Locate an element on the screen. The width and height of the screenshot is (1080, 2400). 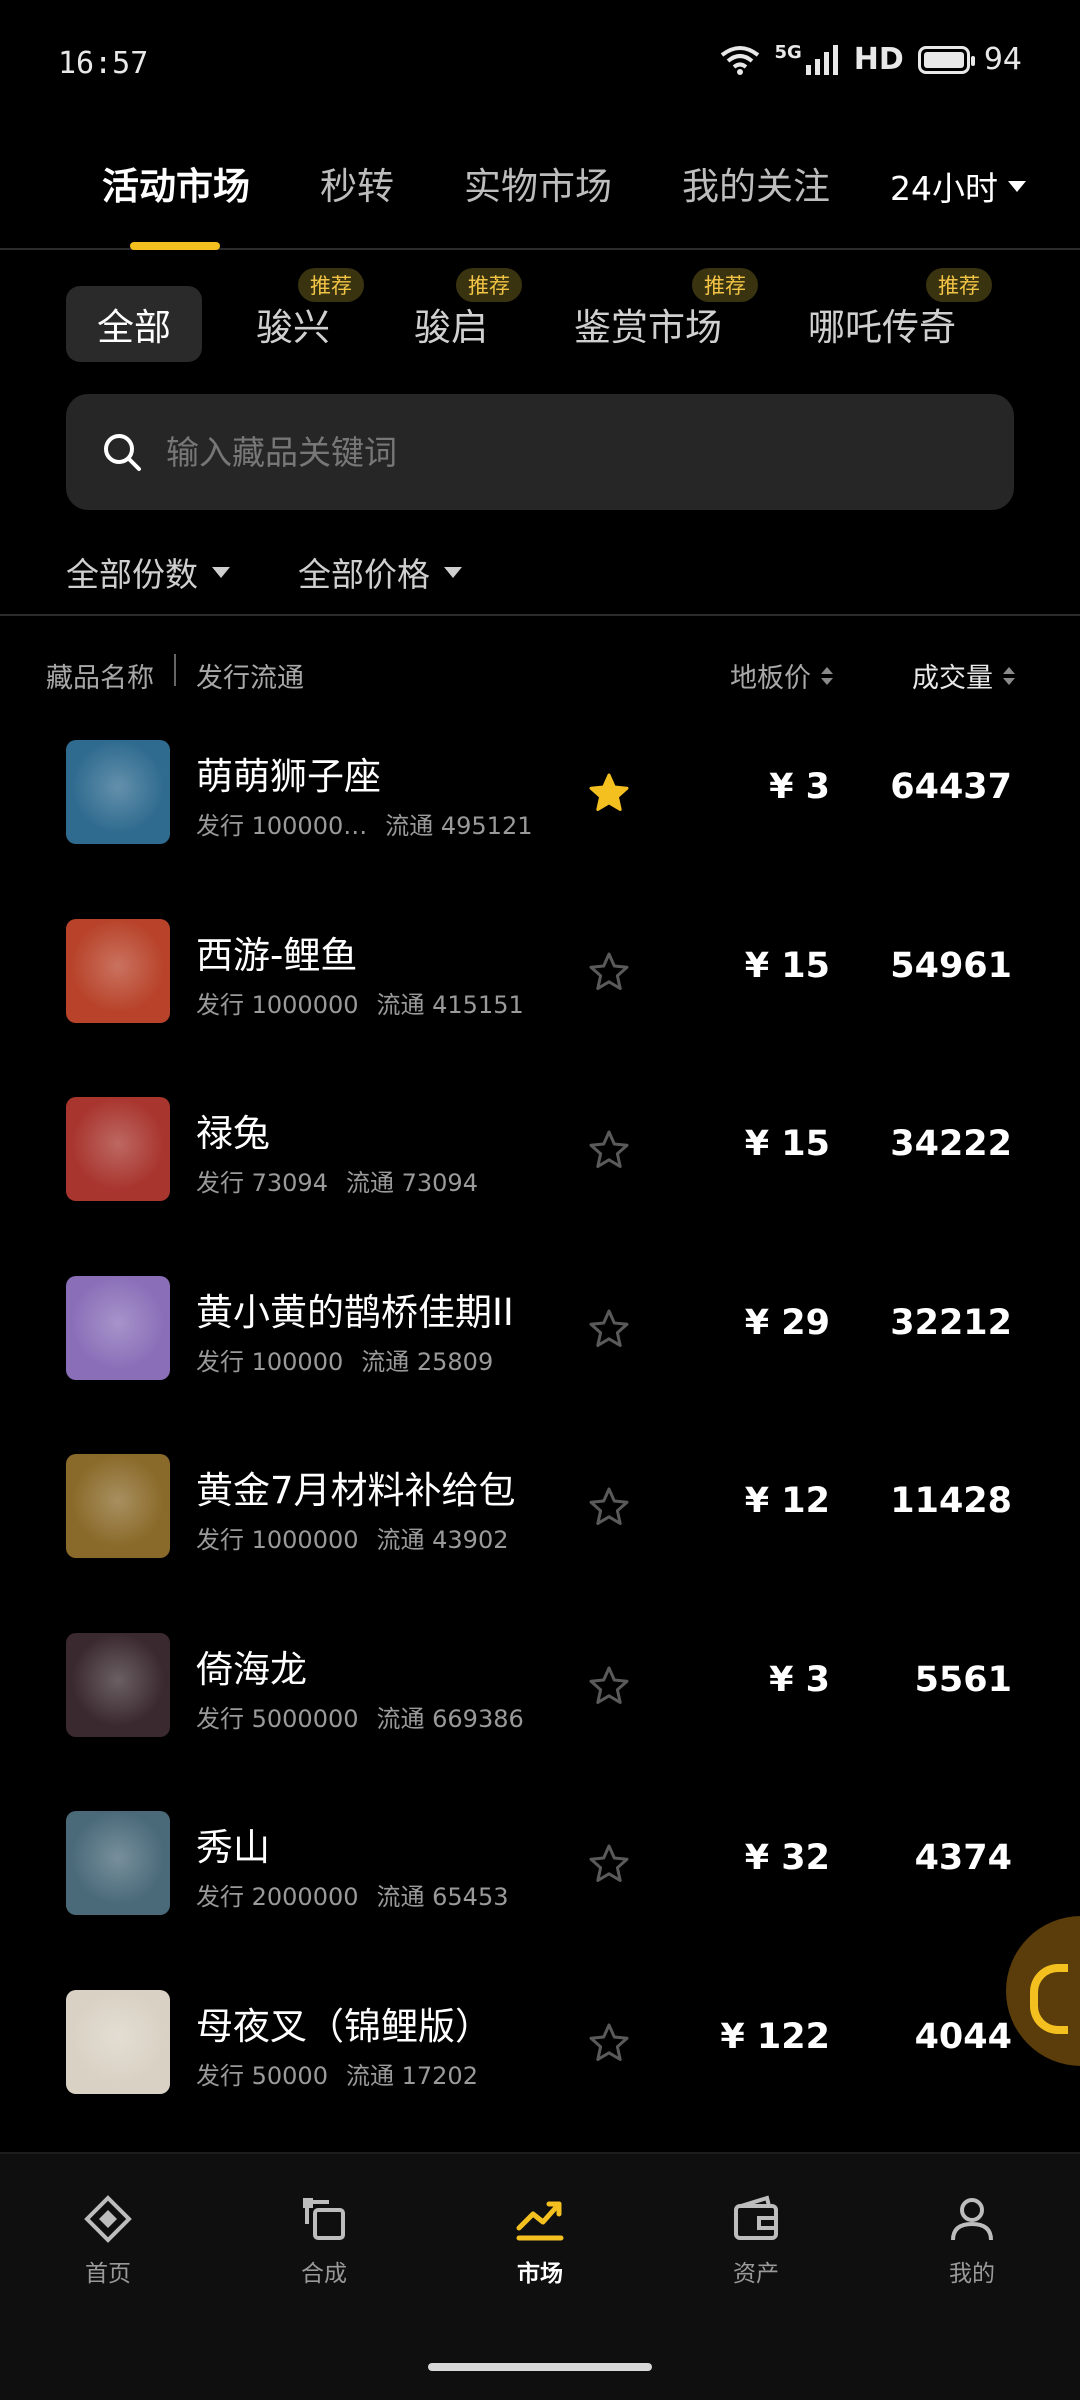
star-filled-icon is located at coordinates (609, 793).